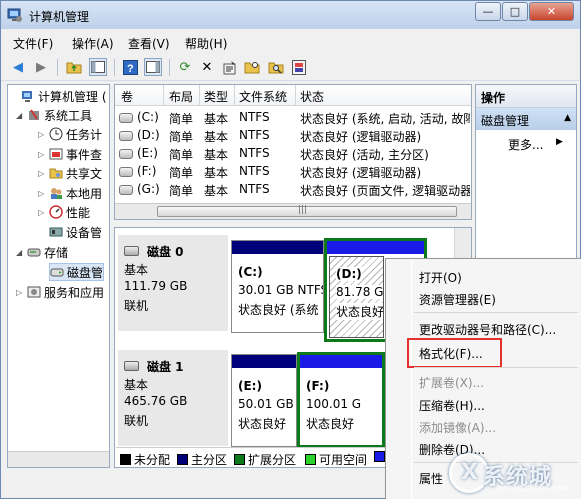 The width and height of the screenshot is (581, 499). Describe the element at coordinates (361, 173) in the screenshot. I see `status-cell: 状态良好 (逻辑驱动器)` at that location.